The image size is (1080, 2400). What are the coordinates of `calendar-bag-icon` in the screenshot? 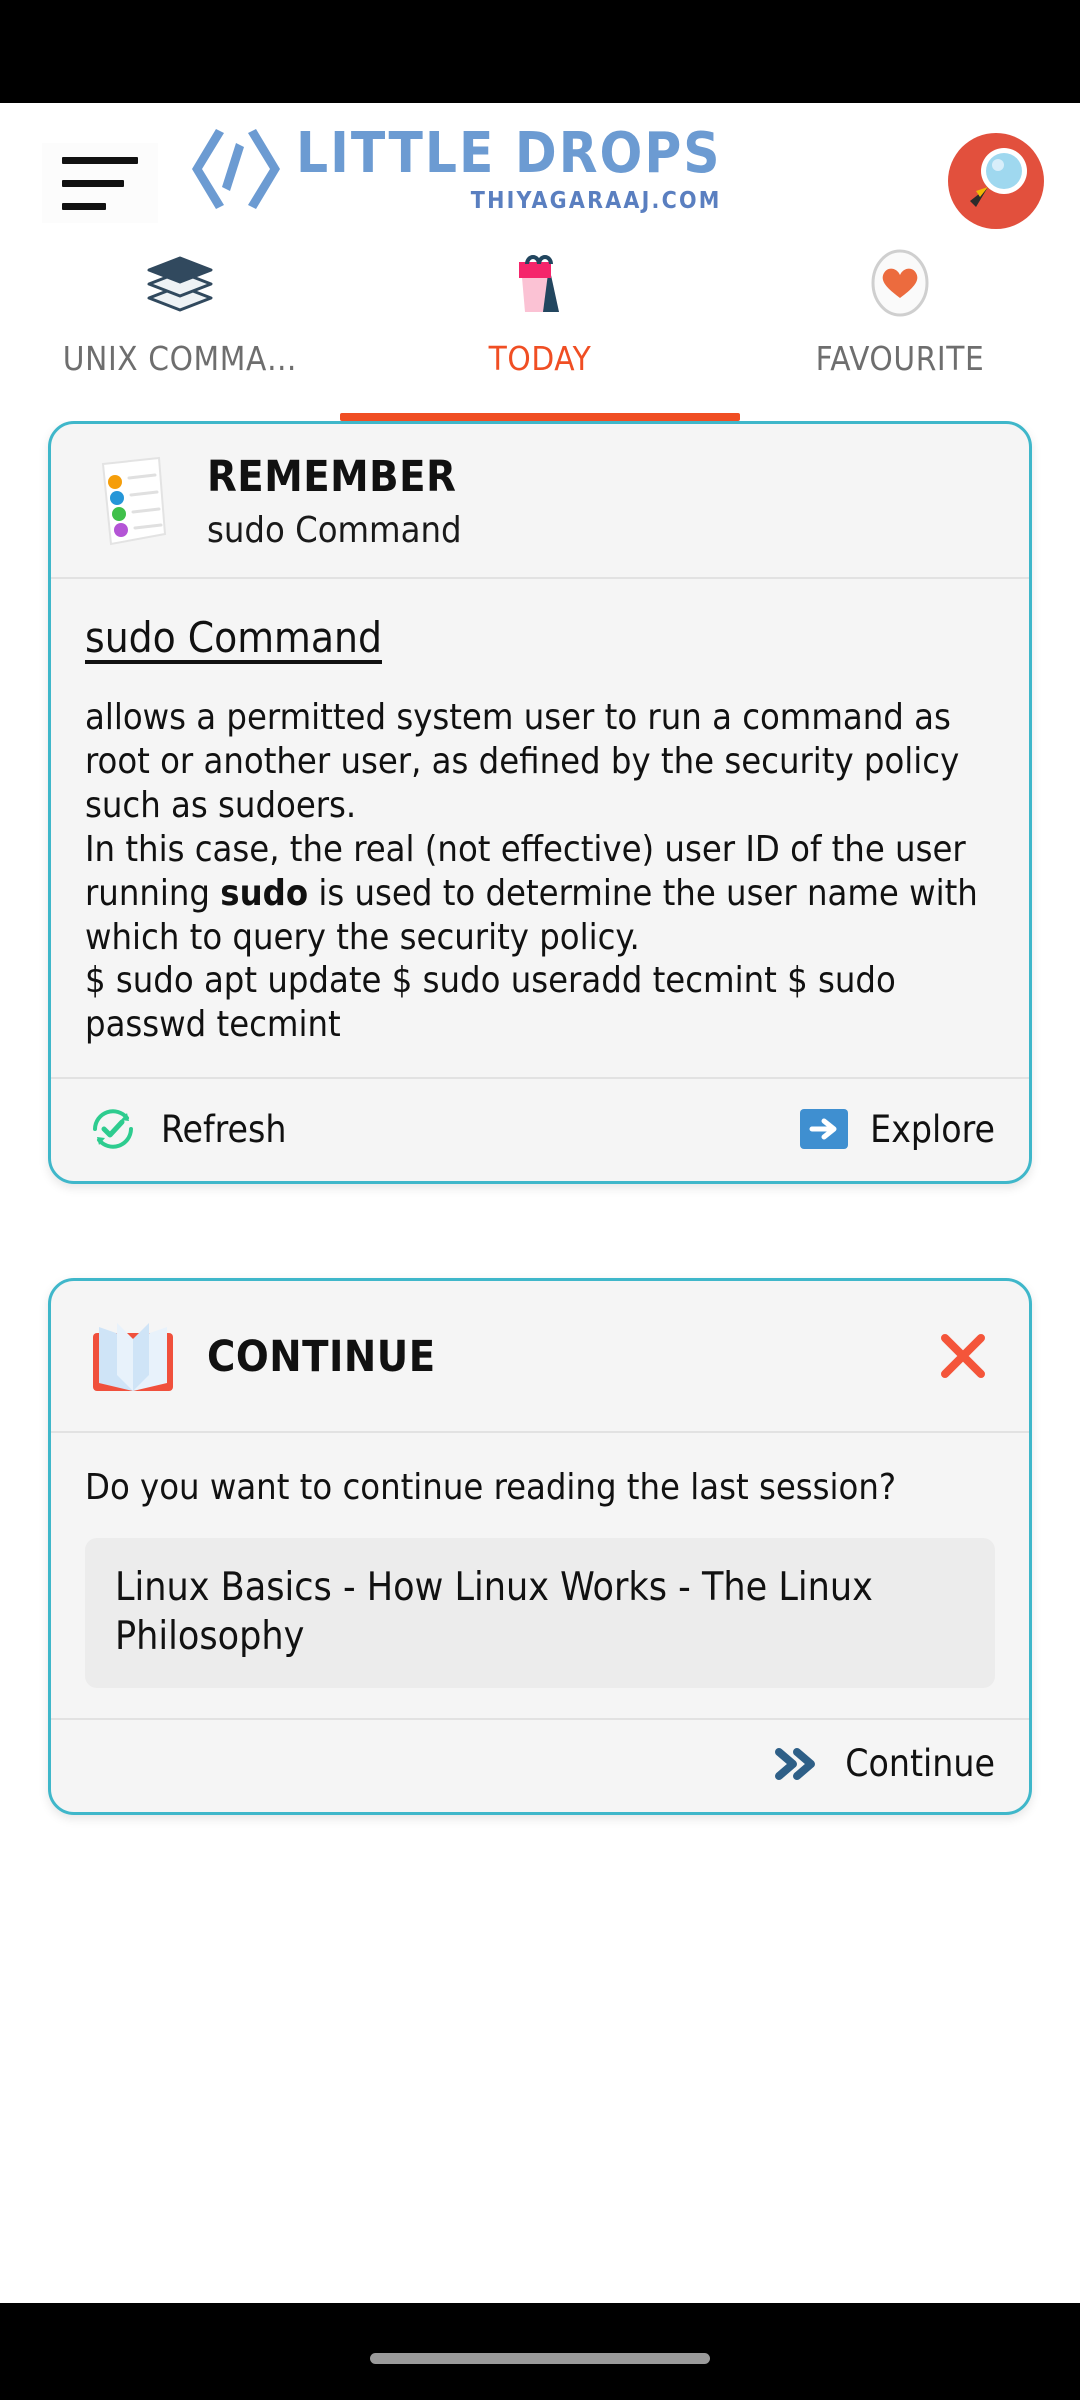 It's located at (540, 283).